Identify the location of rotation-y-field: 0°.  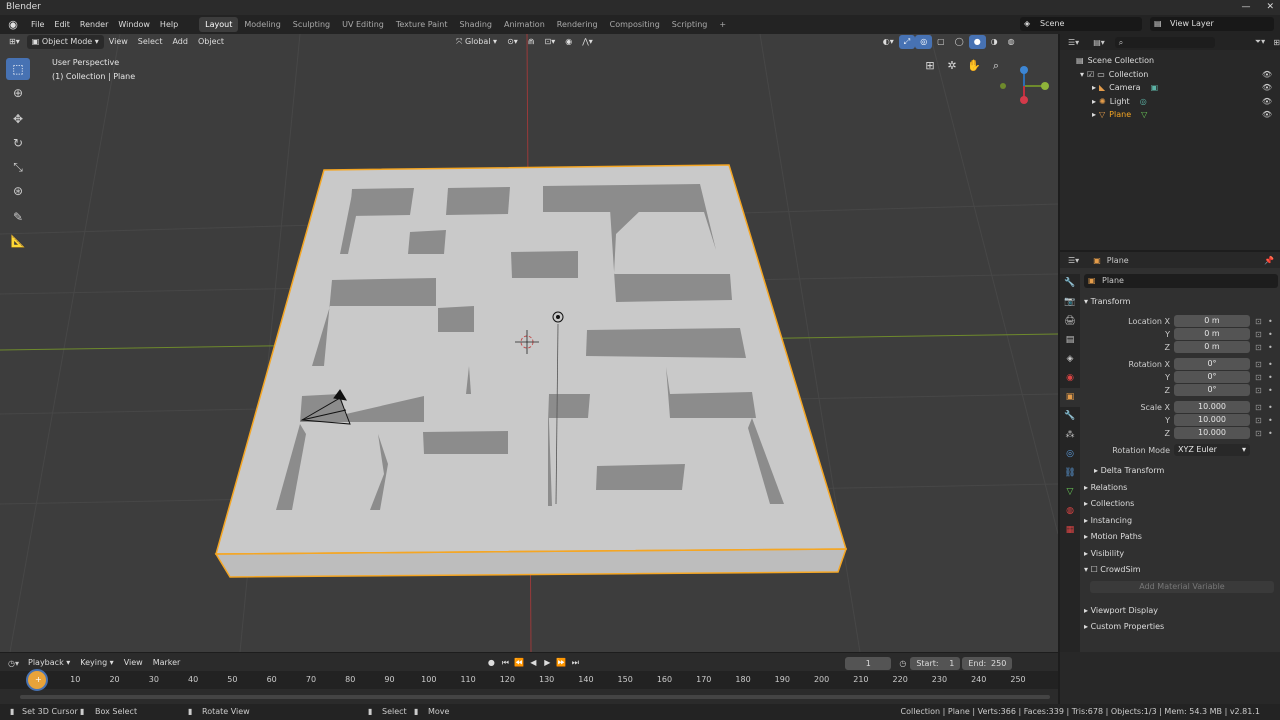
(1212, 377).